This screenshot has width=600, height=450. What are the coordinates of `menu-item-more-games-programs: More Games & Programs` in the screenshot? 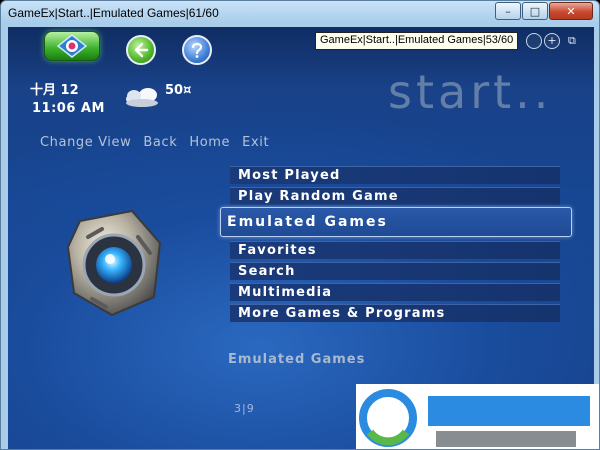 It's located at (395, 313).